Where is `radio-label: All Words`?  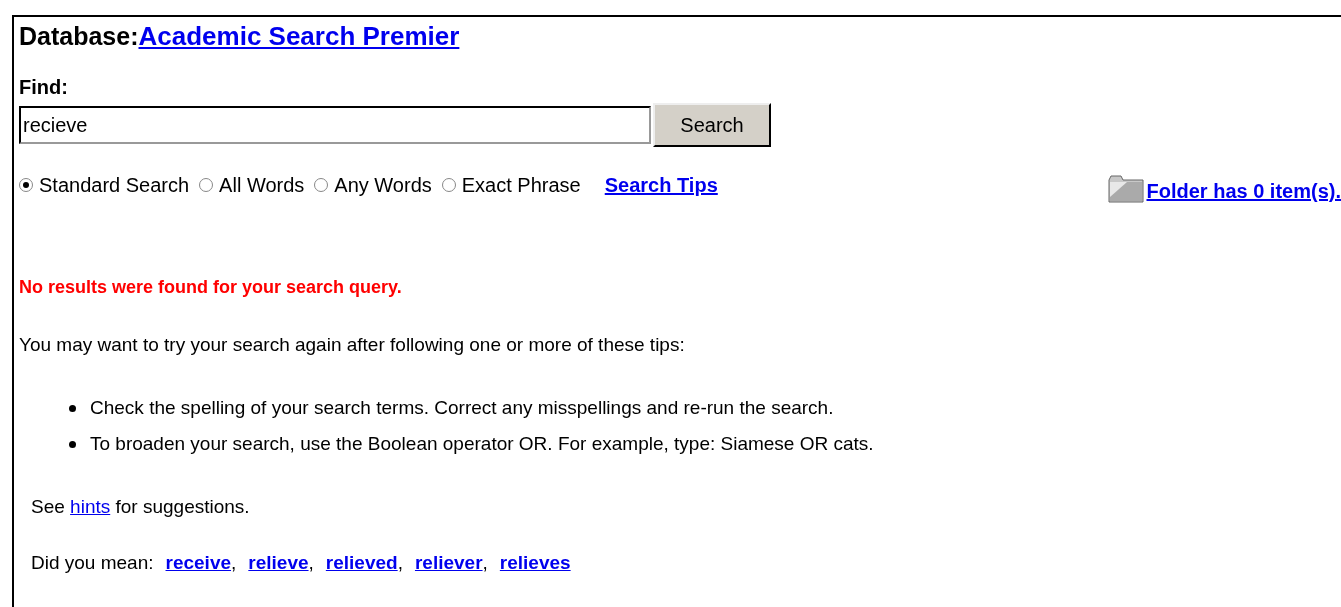
radio-label: All Words is located at coordinates (262, 185).